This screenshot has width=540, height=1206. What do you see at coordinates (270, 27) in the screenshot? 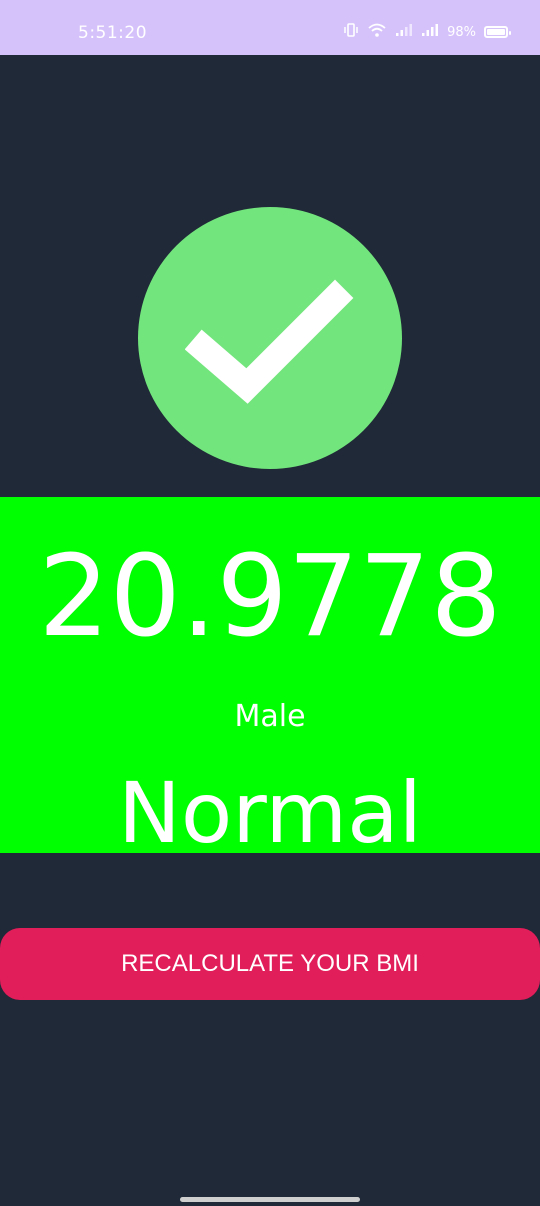
I see `status-bar: 5:51:20 98%` at bounding box center [270, 27].